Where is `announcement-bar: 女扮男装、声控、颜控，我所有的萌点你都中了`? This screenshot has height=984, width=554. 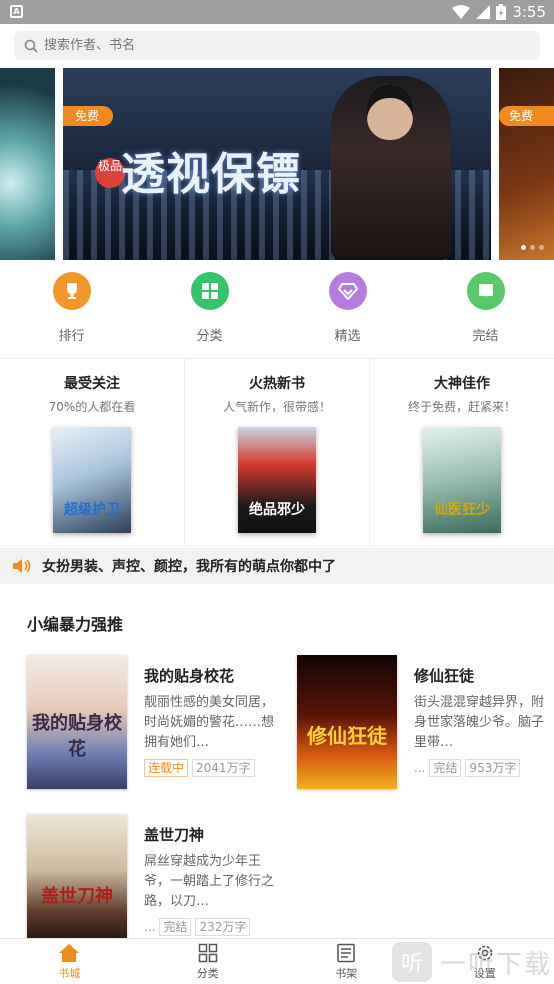 announcement-bar: 女扮男装、声控、颜控，我所有的萌点你都中了 is located at coordinates (277, 565).